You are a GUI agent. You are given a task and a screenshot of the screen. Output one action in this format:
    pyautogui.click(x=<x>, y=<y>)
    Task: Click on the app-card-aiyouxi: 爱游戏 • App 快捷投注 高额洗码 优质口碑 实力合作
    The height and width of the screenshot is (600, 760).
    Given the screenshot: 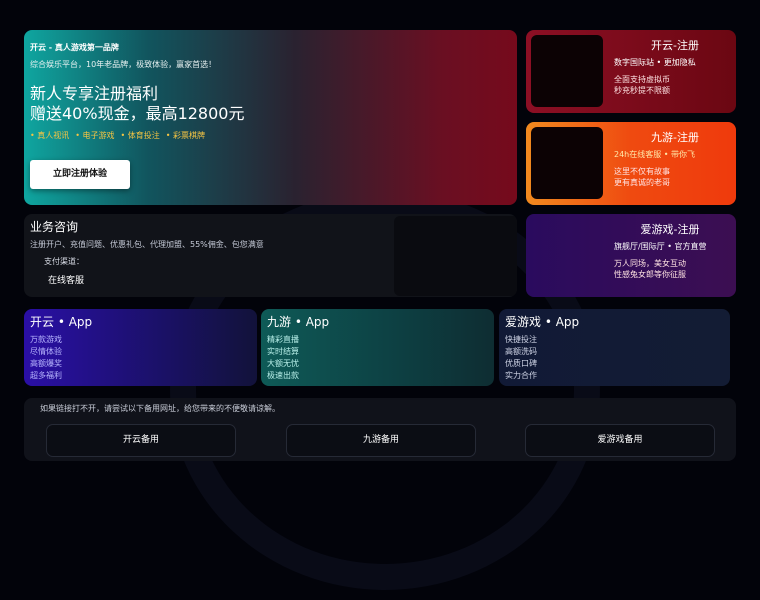 What is the action you would take?
    pyautogui.click(x=614, y=347)
    